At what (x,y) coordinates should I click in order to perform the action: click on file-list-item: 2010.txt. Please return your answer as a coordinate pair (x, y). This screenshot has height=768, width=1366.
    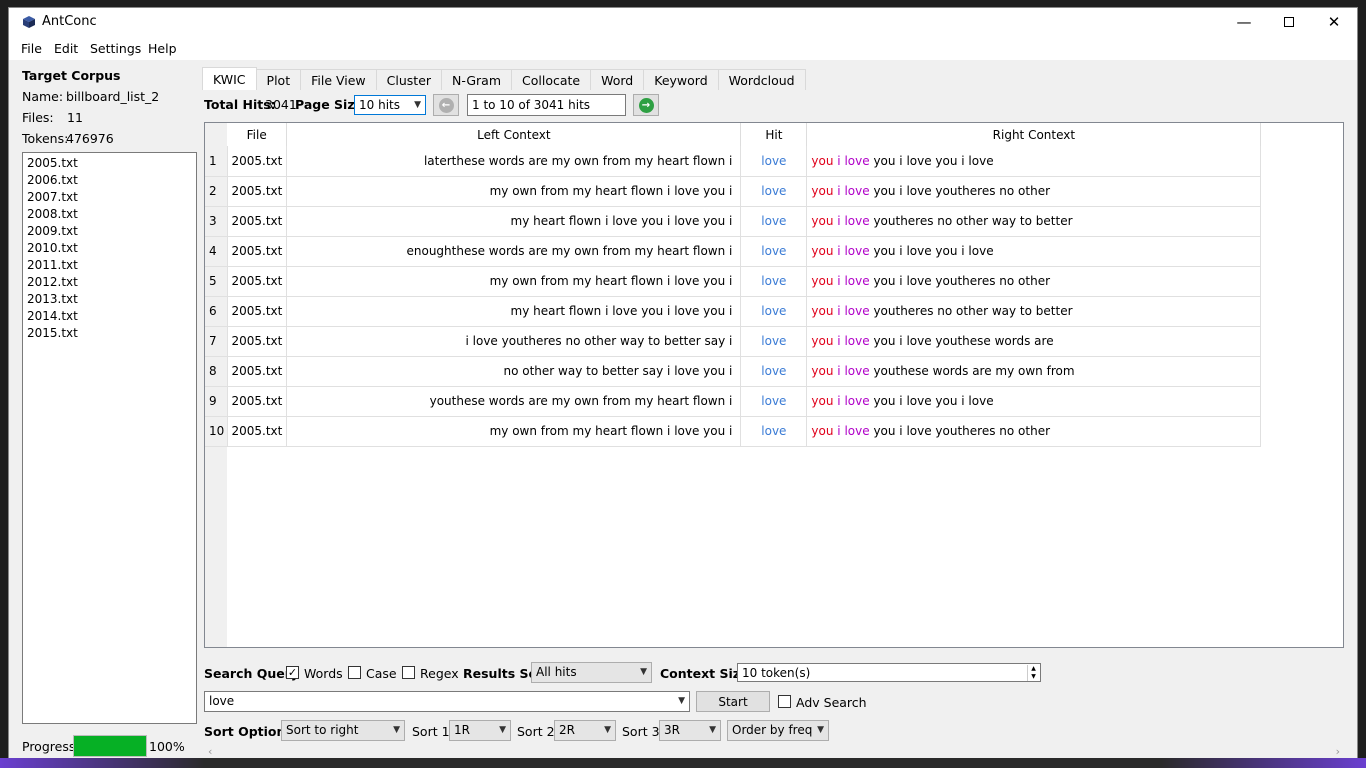
    Looking at the image, I should click on (109, 248).